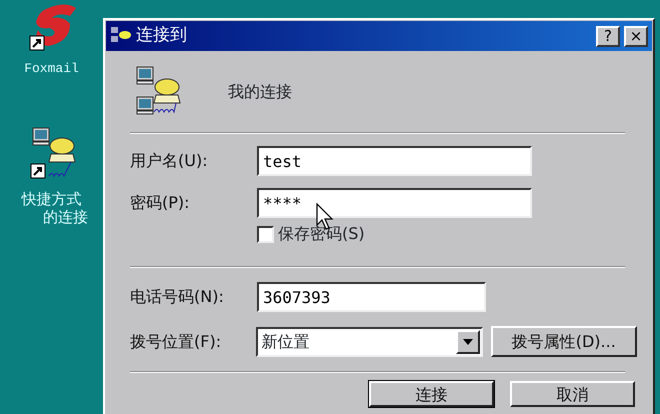 The image size is (660, 414). Describe the element at coordinates (169, 161) in the screenshot. I see `field-label: 用户名(U):` at that location.